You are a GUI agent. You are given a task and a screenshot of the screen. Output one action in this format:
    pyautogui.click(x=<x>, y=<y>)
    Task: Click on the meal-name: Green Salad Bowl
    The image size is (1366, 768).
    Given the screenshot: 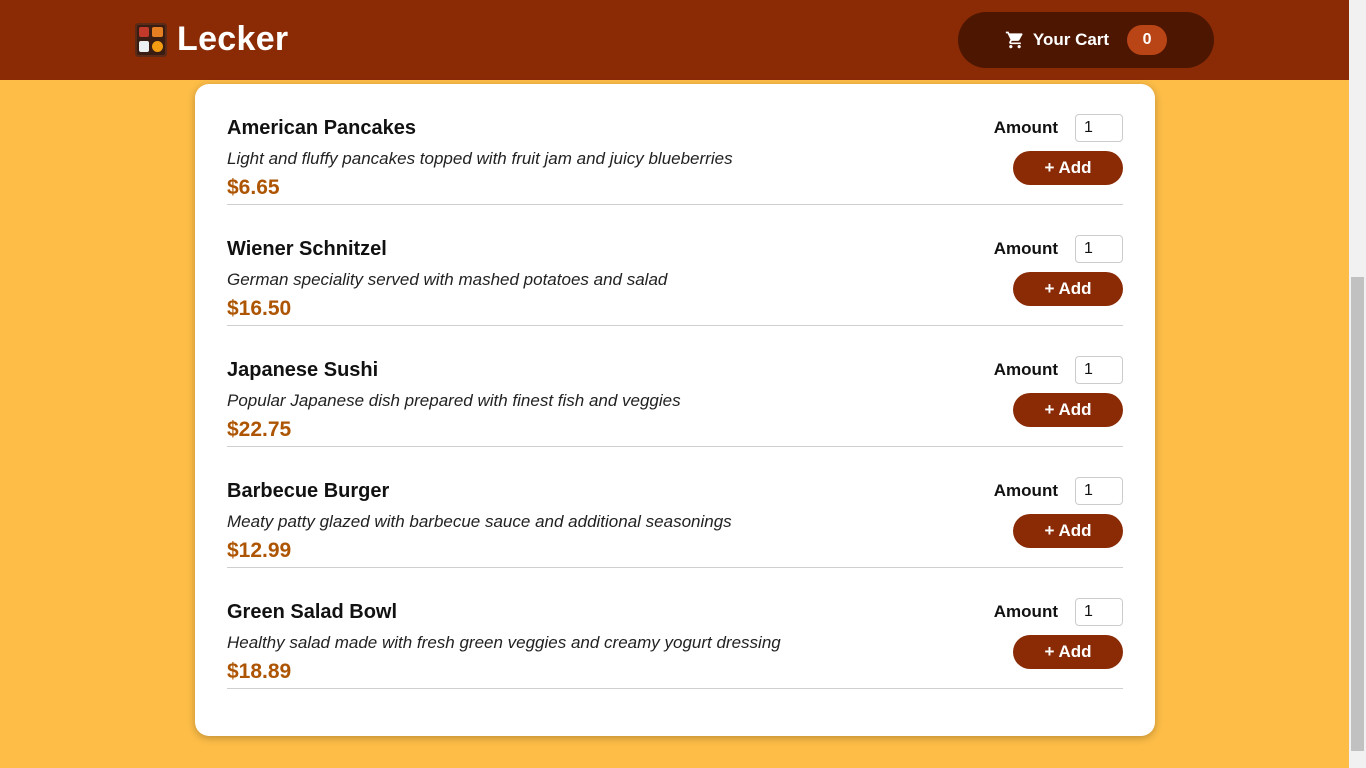 What is the action you would take?
    pyautogui.click(x=312, y=612)
    